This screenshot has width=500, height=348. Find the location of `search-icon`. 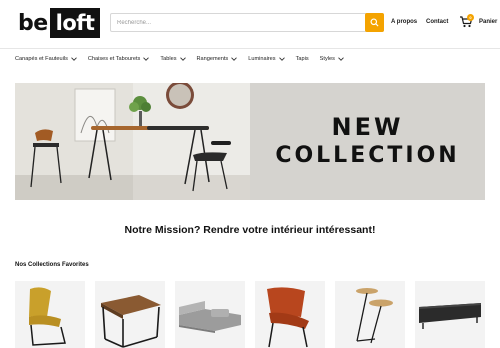

search-icon is located at coordinates (374, 22).